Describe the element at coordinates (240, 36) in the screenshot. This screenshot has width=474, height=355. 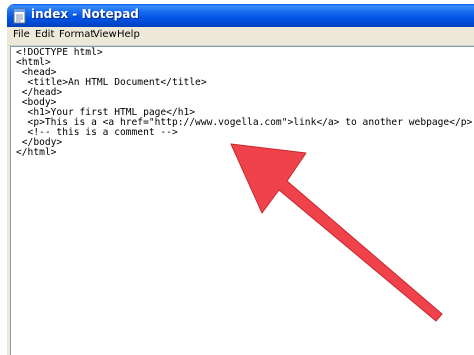
I see `menu-bar: File Edit Format View Help` at that location.